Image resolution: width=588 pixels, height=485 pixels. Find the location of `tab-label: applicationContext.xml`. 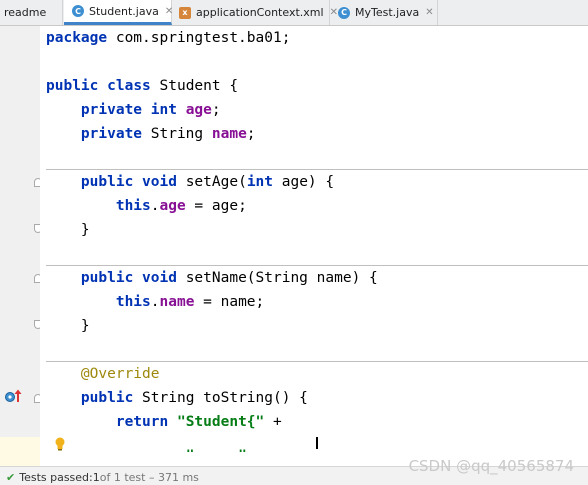

tab-label: applicationContext.xml is located at coordinates (260, 12).